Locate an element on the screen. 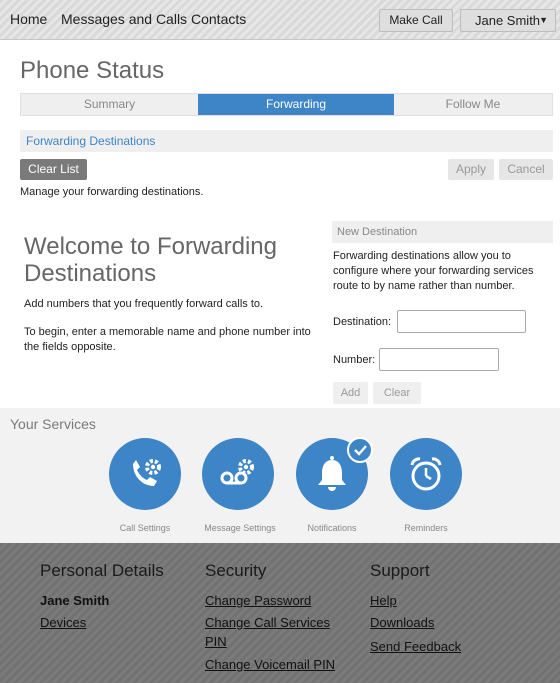  tab-bar: Summary Forwarding Follow Me is located at coordinates (286, 104).